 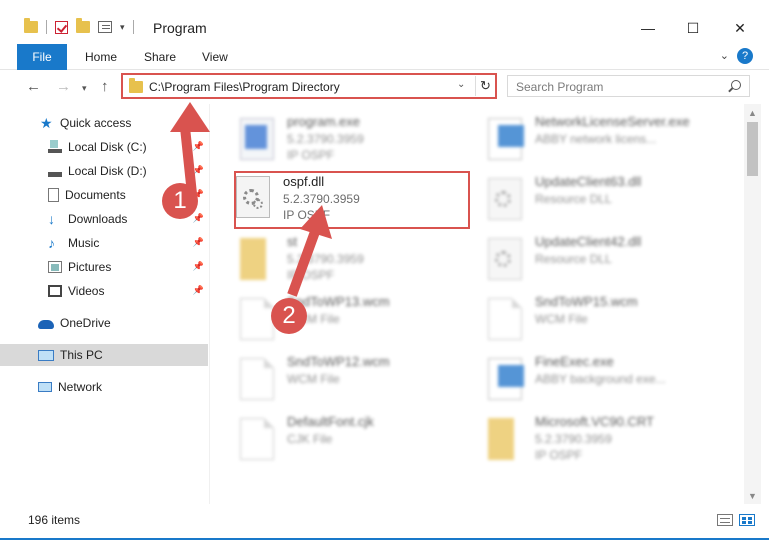 I want to click on sidebar-item-label: Pictures, so click(x=90, y=267).